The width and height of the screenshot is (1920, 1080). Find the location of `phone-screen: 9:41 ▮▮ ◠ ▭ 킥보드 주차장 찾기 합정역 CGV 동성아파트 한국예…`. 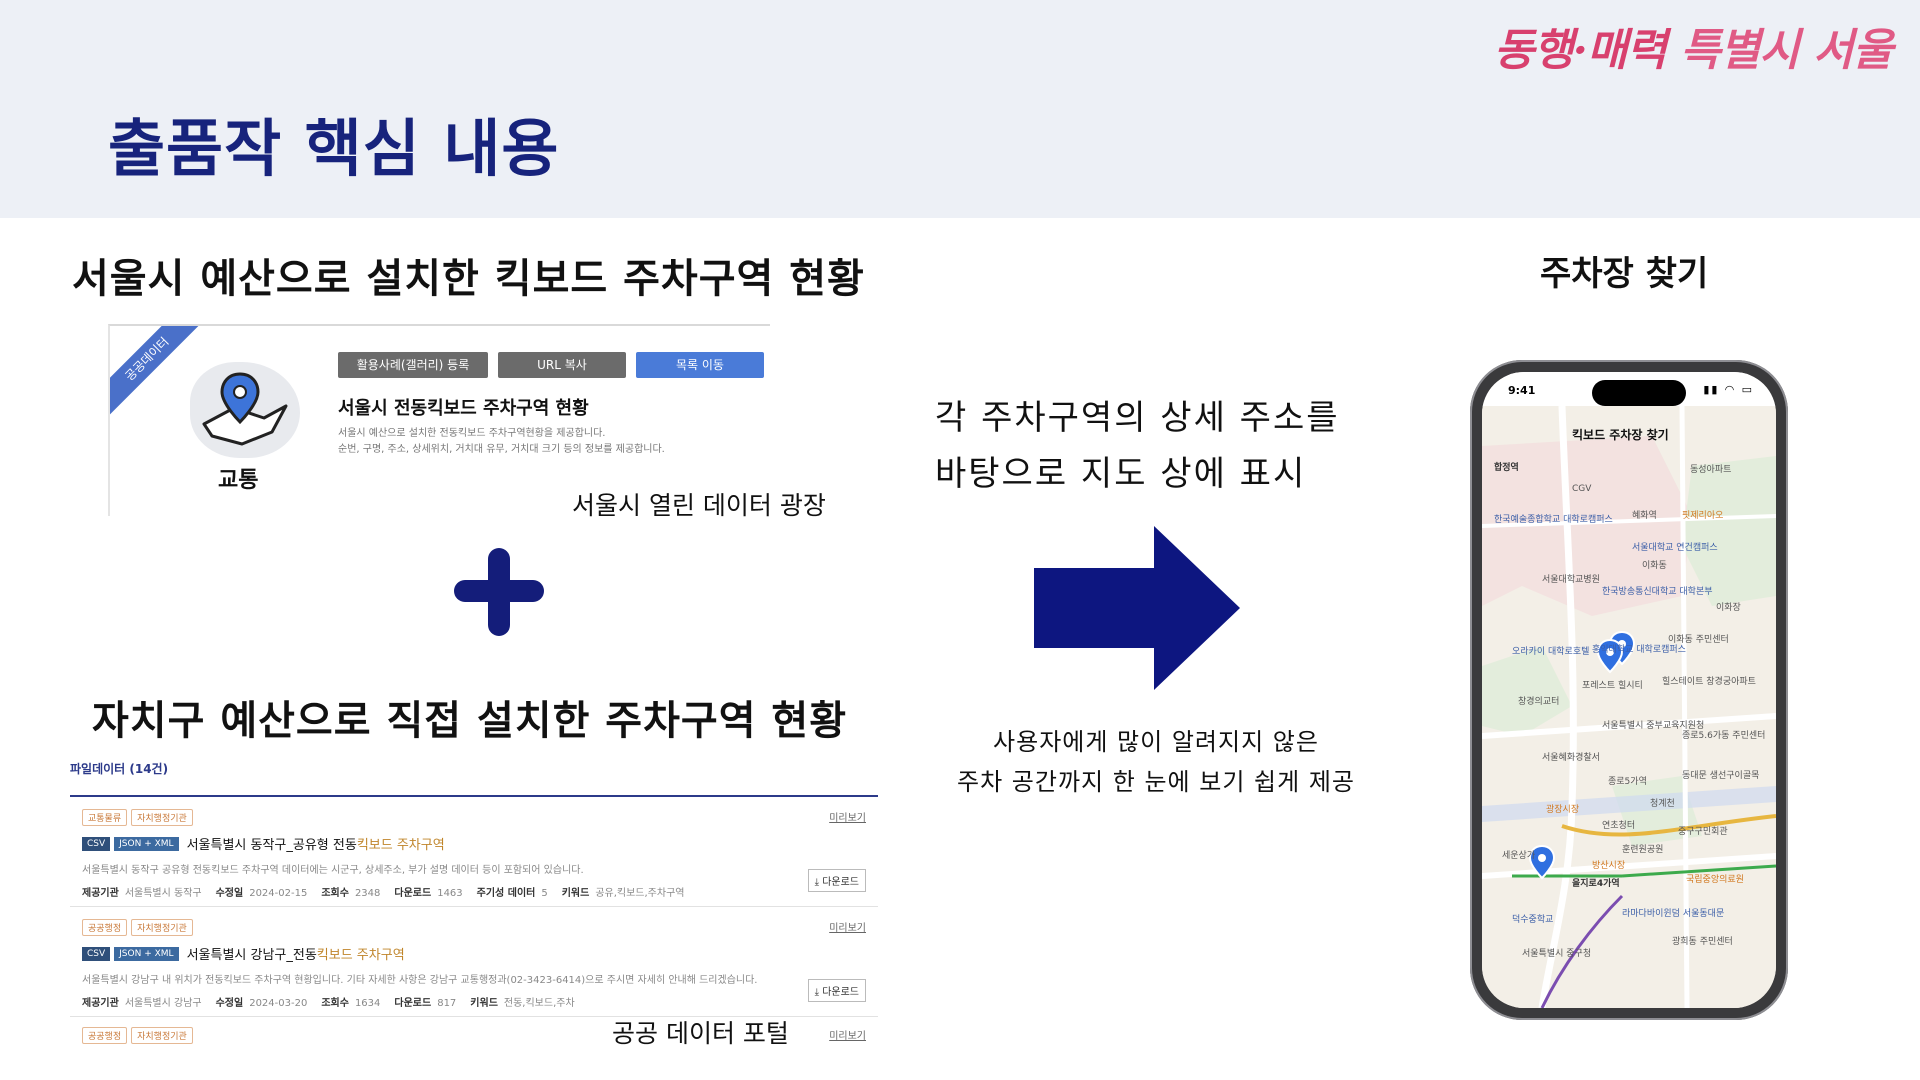

phone-screen: 9:41 ▮▮ ◠ ▭ 킥보드 주차장 찾기 합정역 CGV 동성아파트 한국예… is located at coordinates (1629, 690).